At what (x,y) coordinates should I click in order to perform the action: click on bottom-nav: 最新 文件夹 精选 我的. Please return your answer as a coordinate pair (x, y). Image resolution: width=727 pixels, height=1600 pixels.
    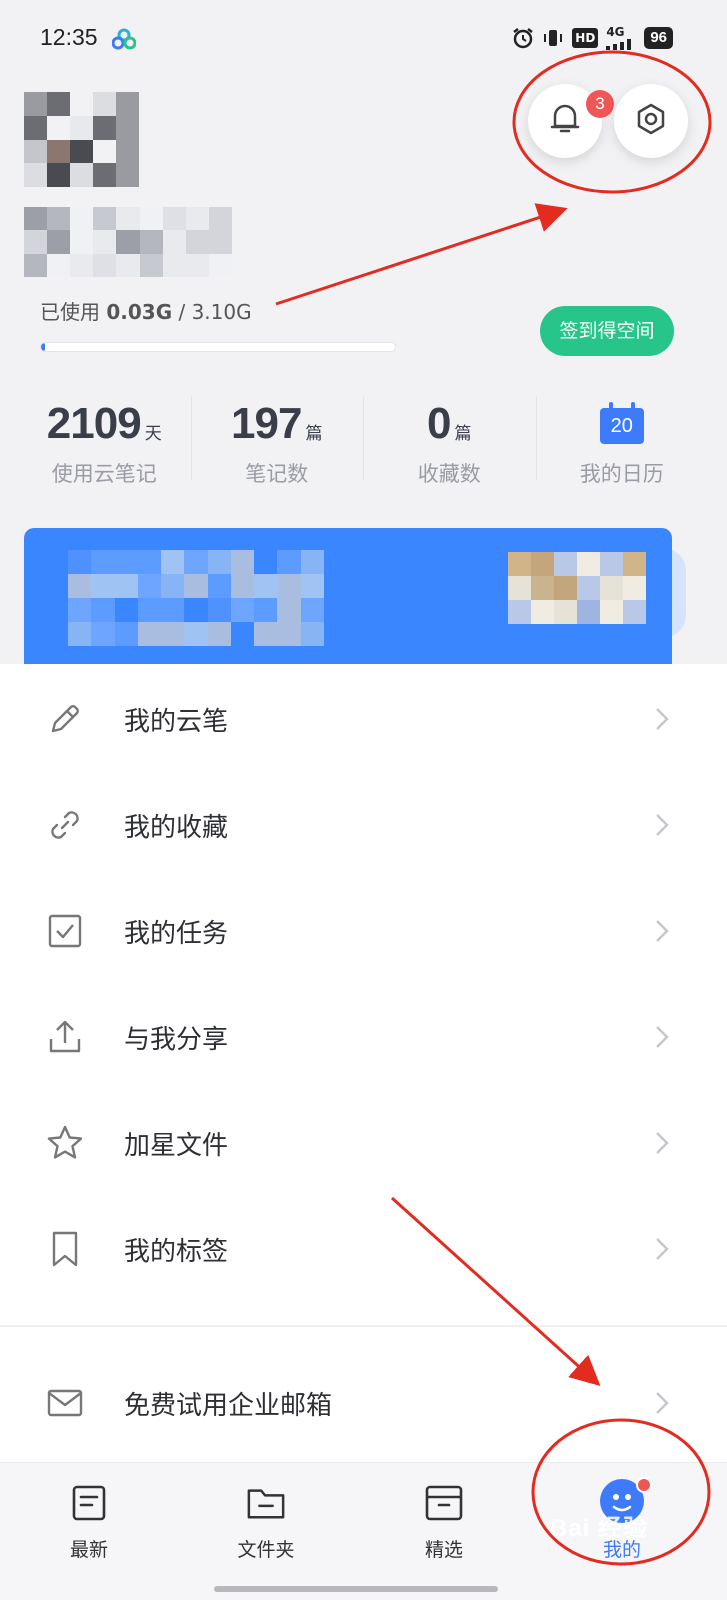
    Looking at the image, I should click on (363, 1531).